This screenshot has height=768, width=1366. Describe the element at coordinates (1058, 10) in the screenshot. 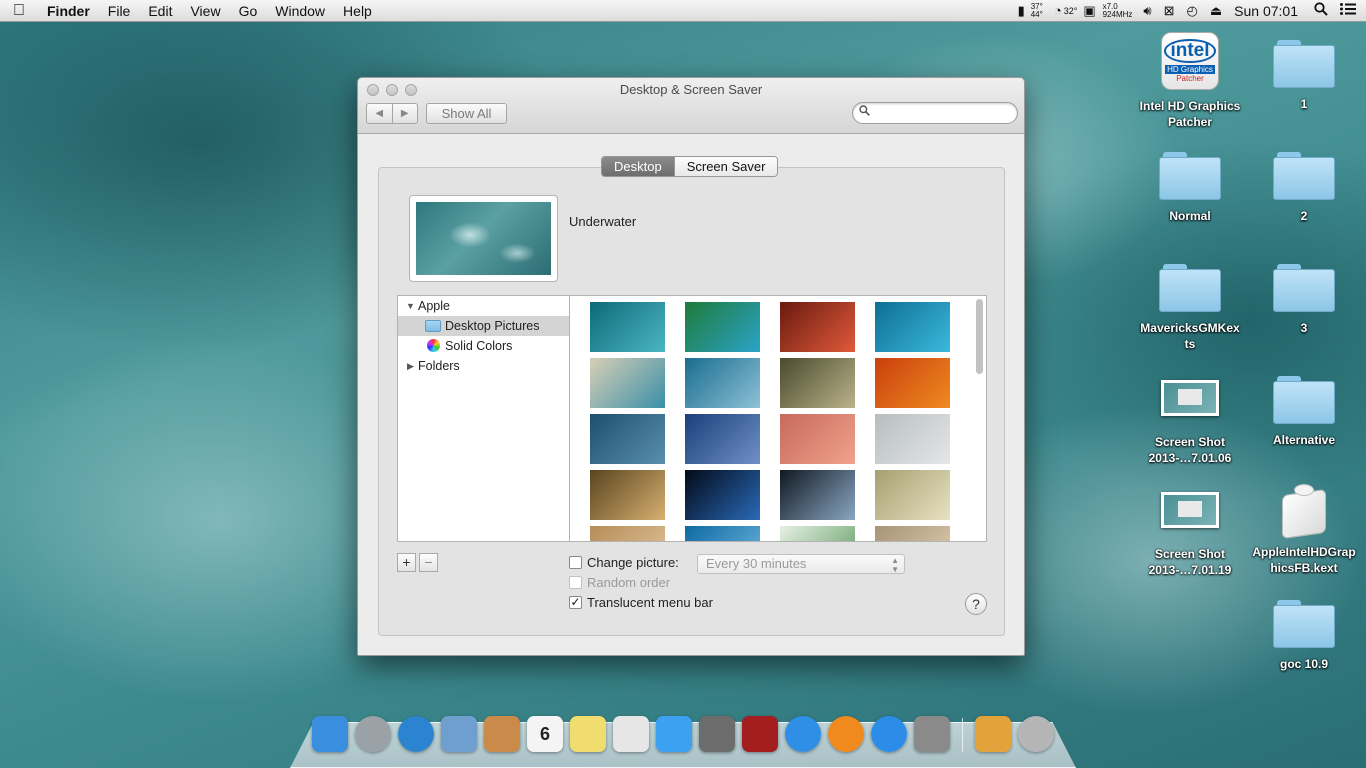

I see `fan-icon: ◔` at that location.